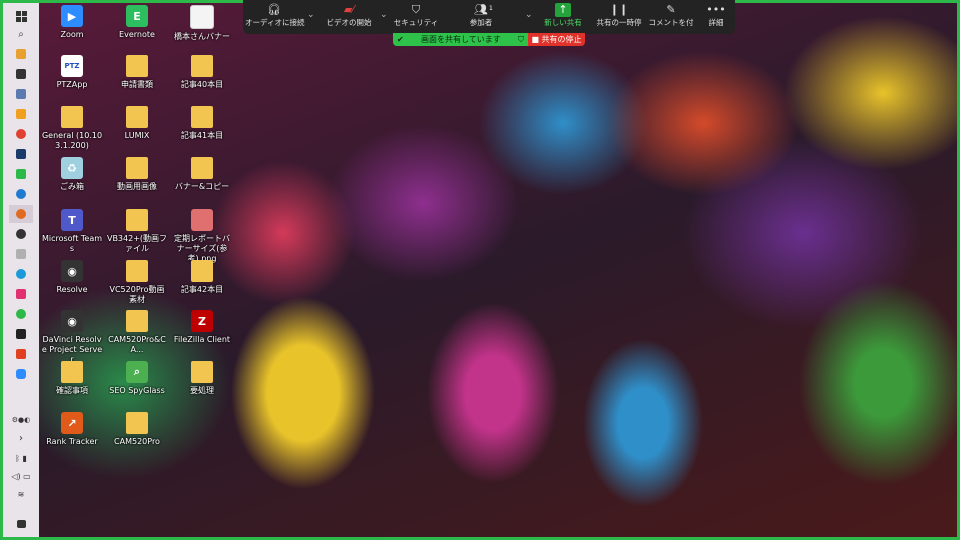 Image resolution: width=960 pixels, height=540 pixels. Describe the element at coordinates (563, 22) in the screenshot. I see `new-share-label: 新しい共有` at that location.